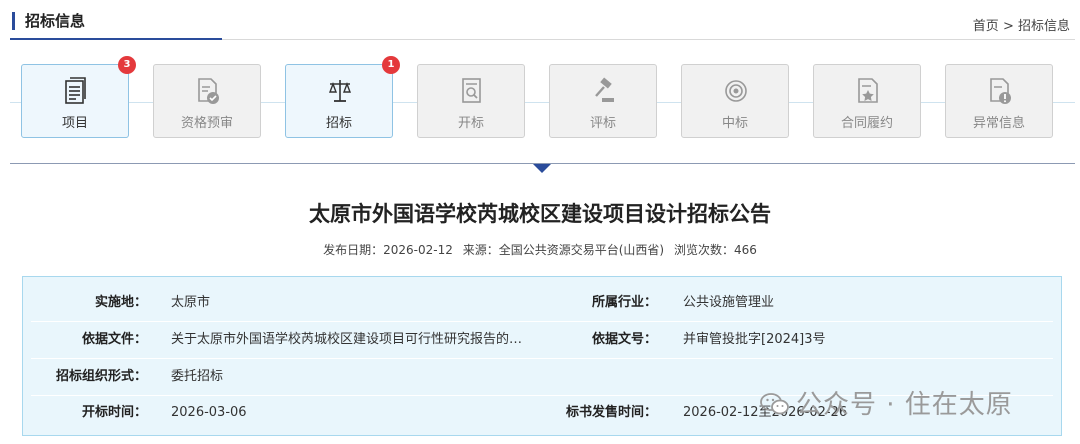  I want to click on header-divider, so click(648, 39).